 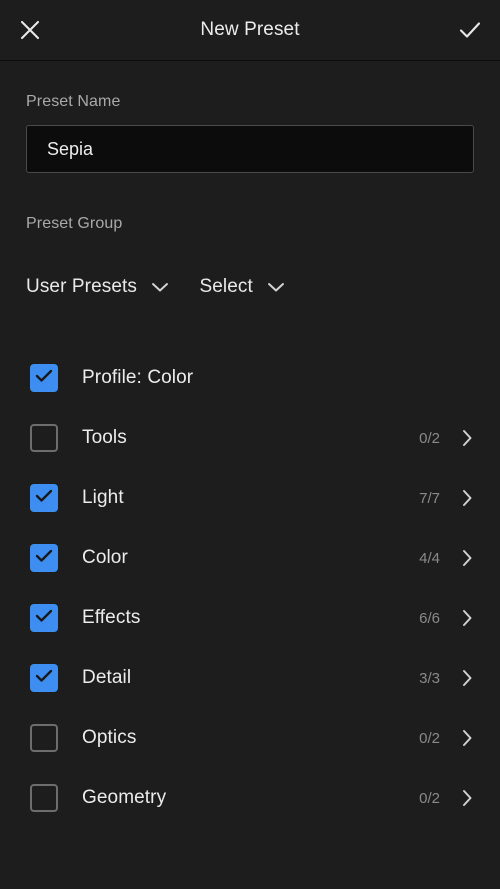 I want to click on row-label: Color, so click(x=105, y=557).